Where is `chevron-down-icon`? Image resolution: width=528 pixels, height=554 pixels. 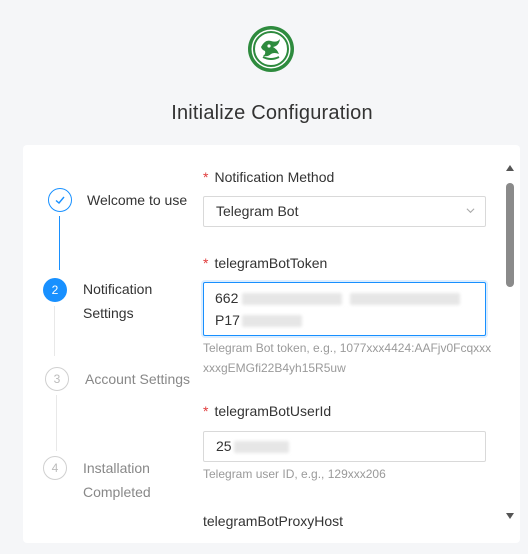 chevron-down-icon is located at coordinates (470, 211).